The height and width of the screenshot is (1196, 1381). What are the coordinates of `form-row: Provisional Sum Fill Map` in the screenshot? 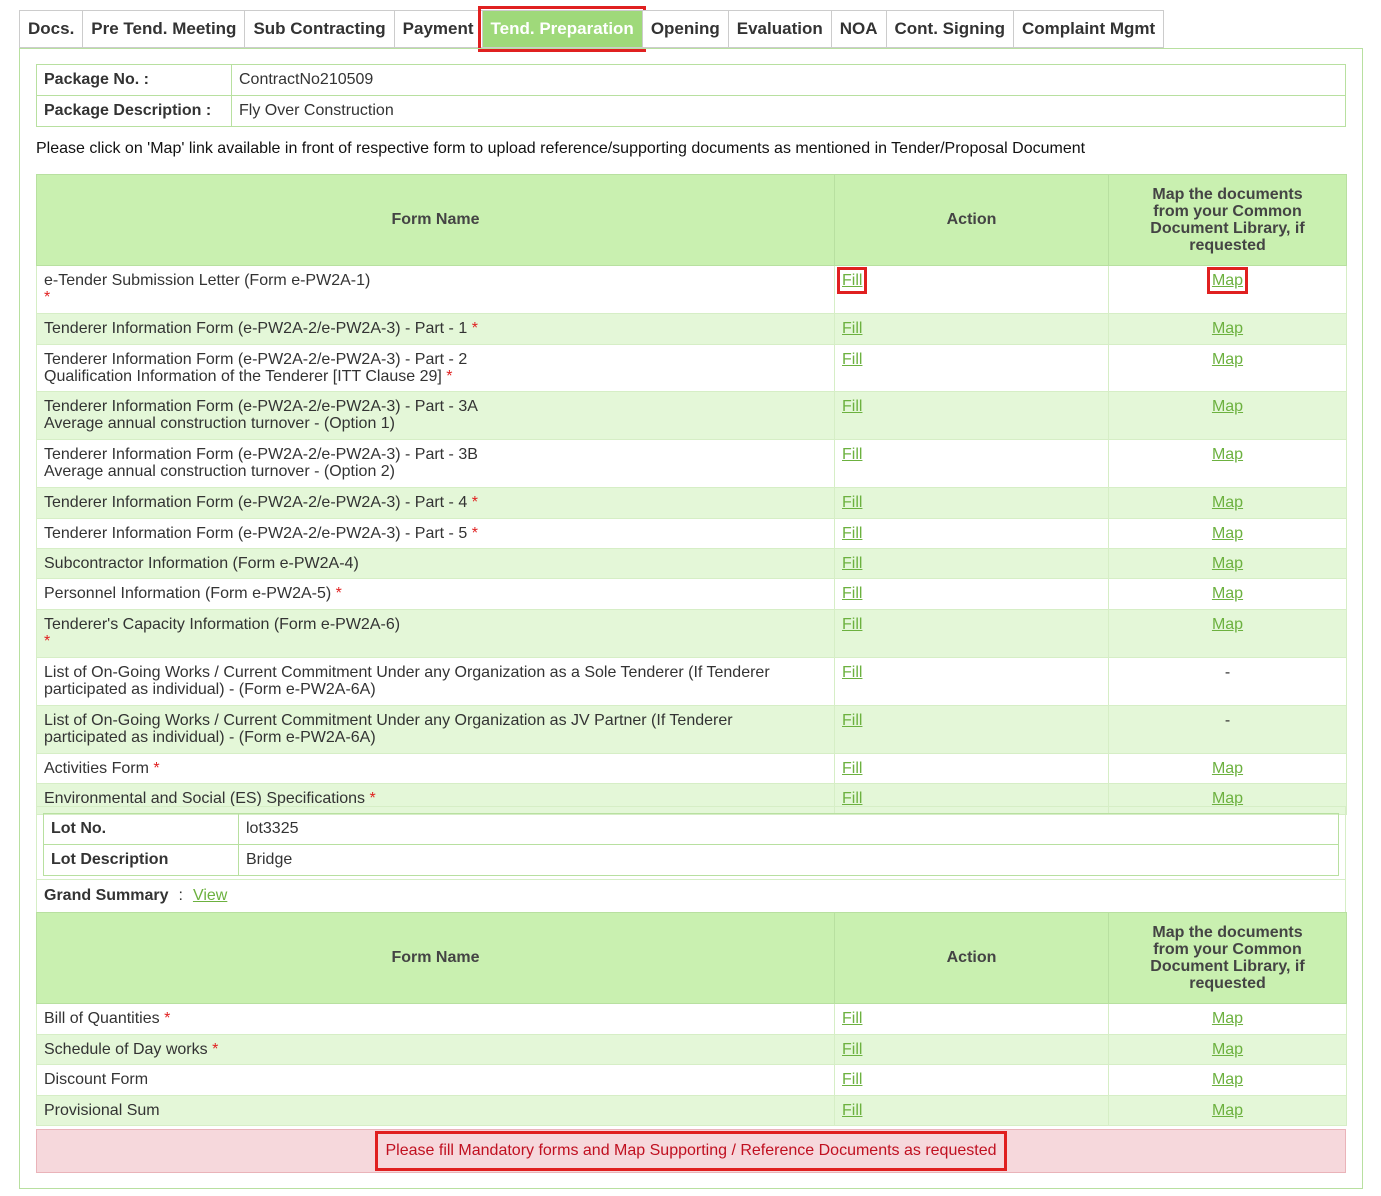 It's located at (691, 1110).